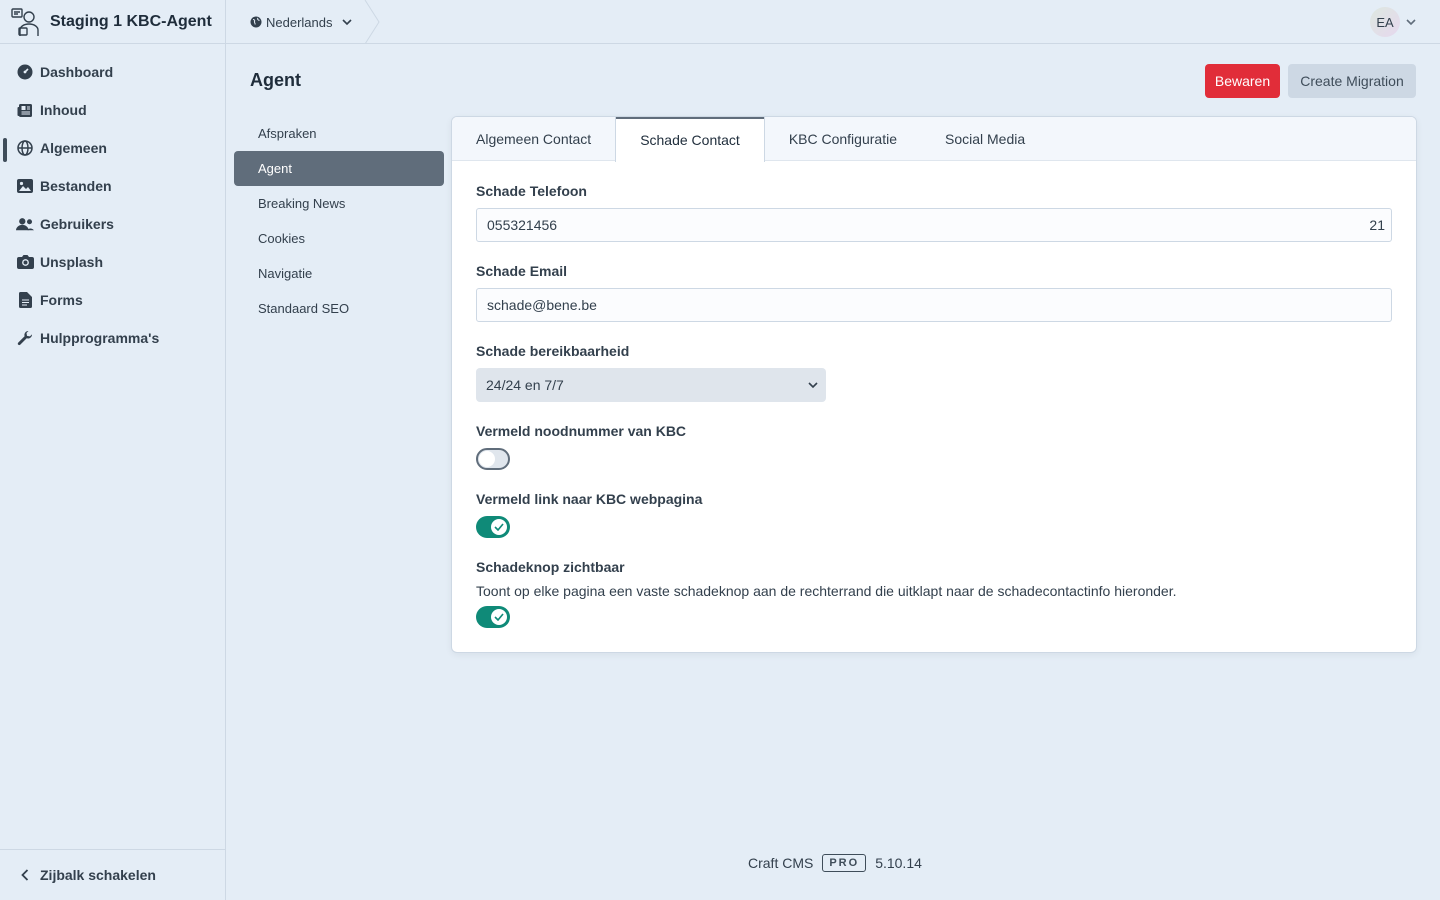 The height and width of the screenshot is (900, 1440). Describe the element at coordinates (63, 110) in the screenshot. I see `nav-label: Inhoud` at that location.